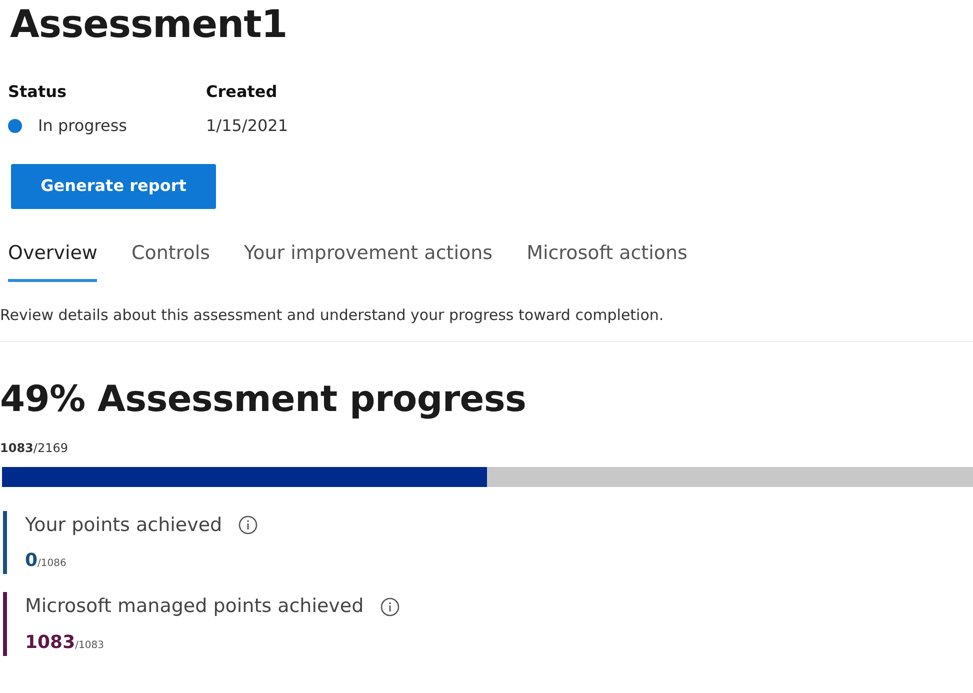  What do you see at coordinates (607, 260) in the screenshot?
I see `tab: Microsoft actions` at bounding box center [607, 260].